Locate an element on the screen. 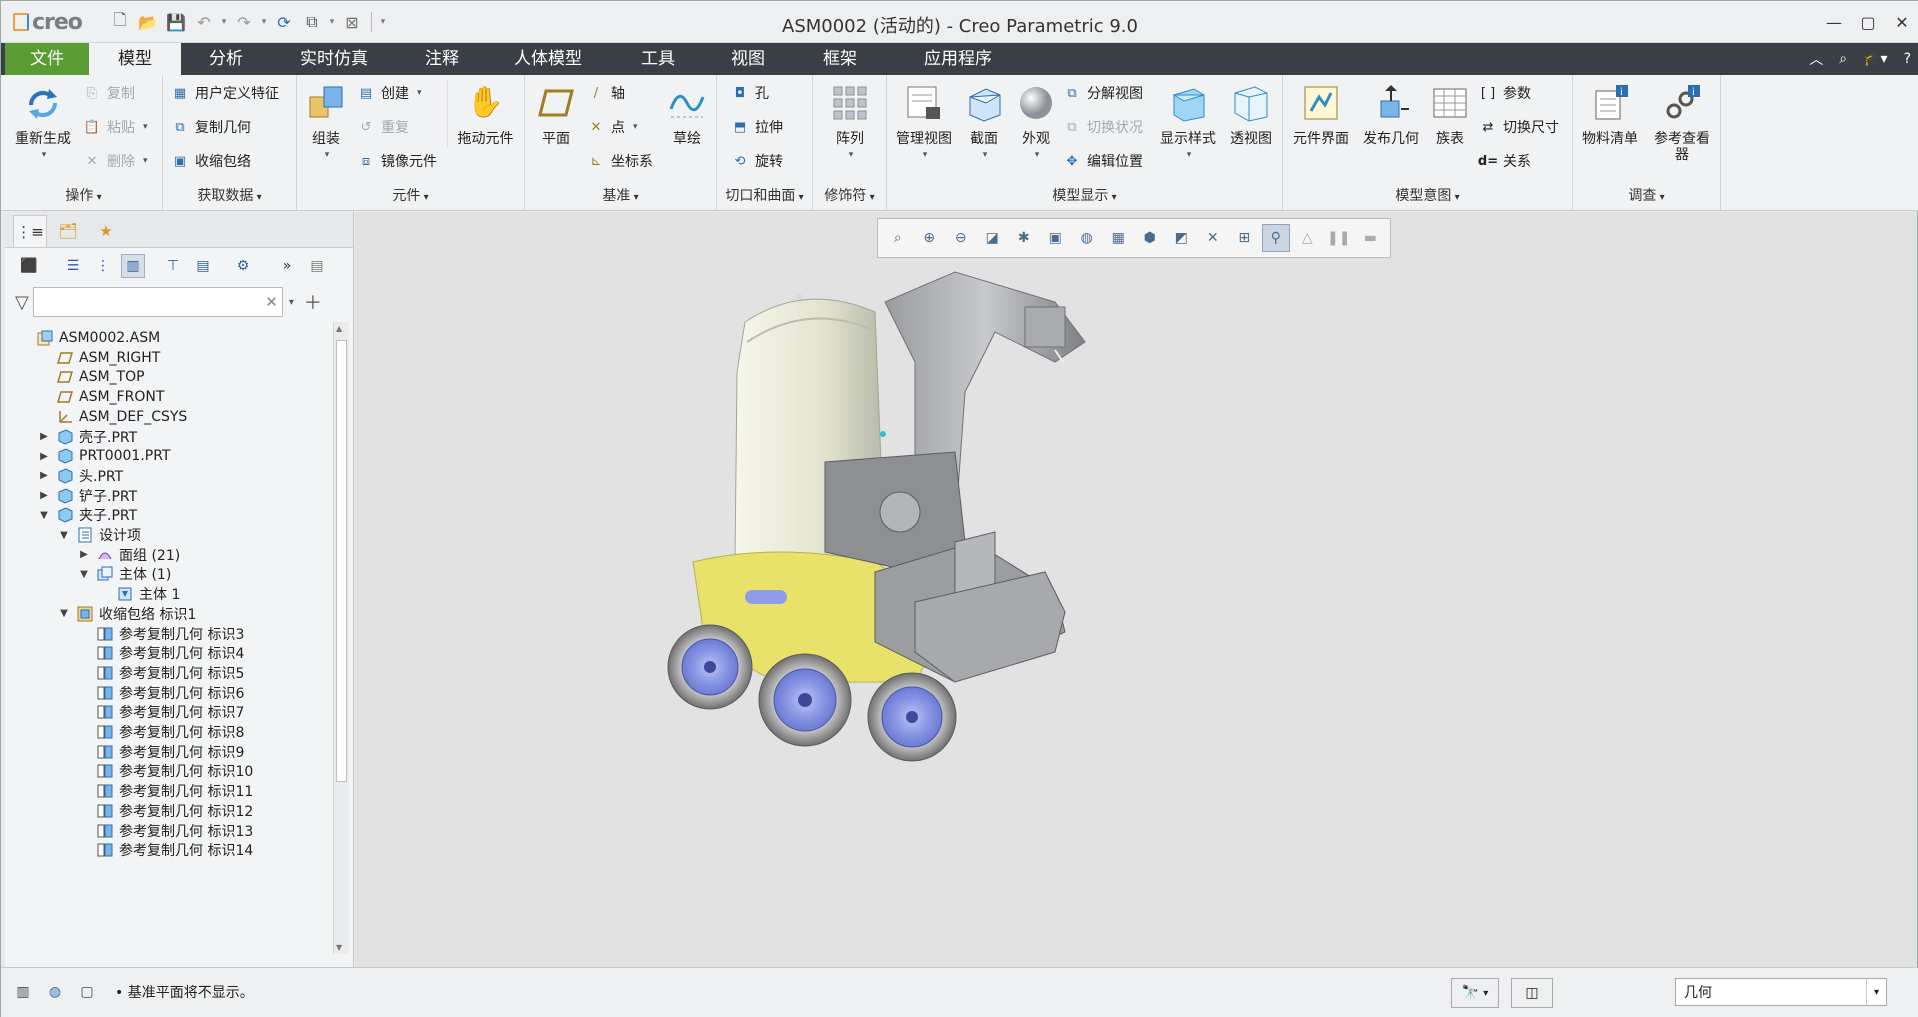  model-display-icon: ⬛ is located at coordinates (29, 266).